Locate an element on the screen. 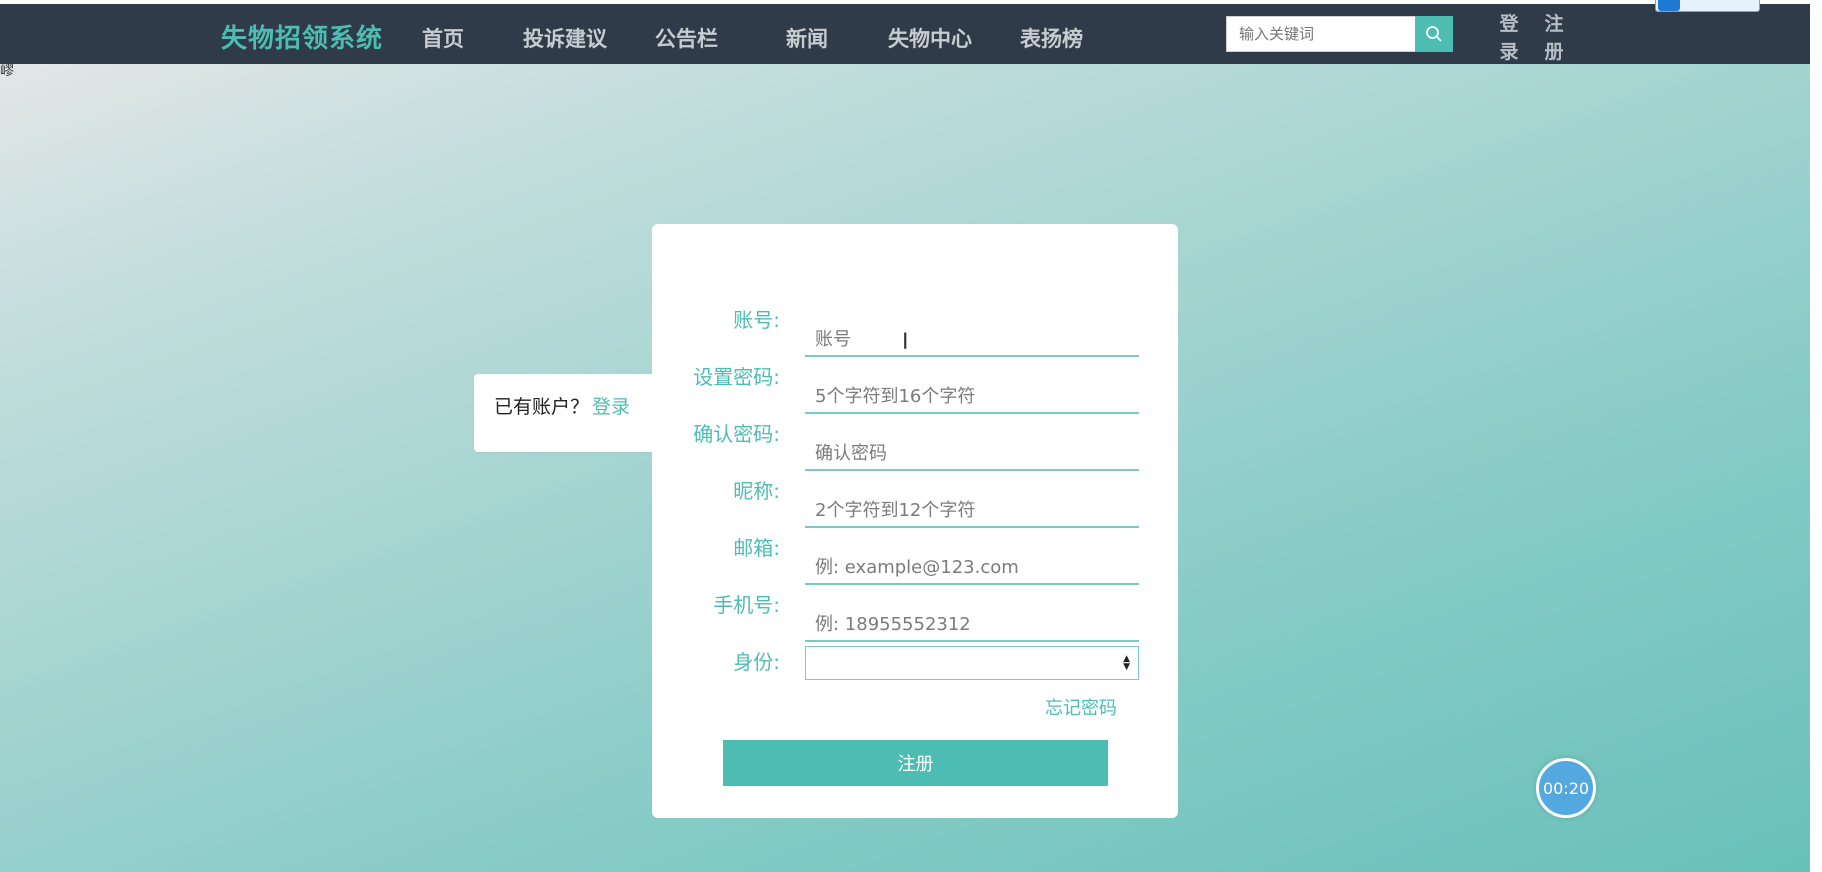 This screenshot has width=1822, height=872. corner-widget-icon is located at coordinates (1669, 5).